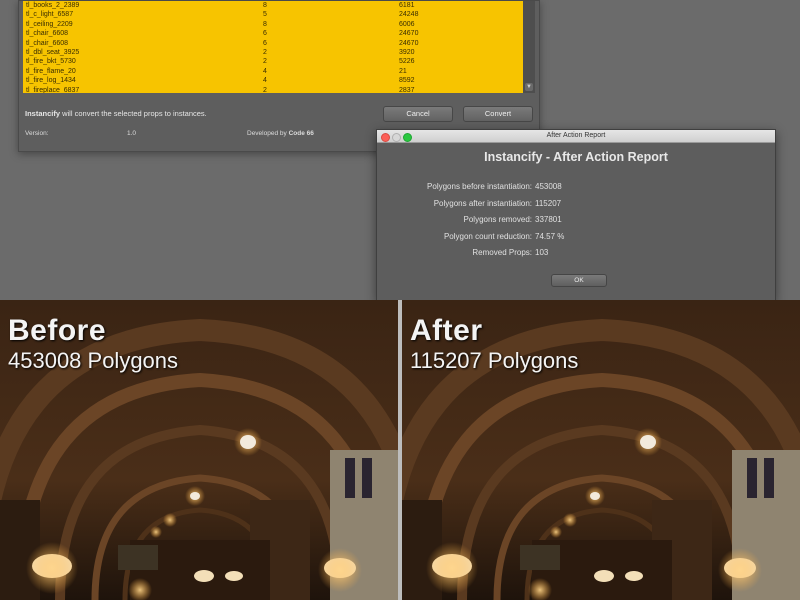  What do you see at coordinates (49, 24) in the screenshot?
I see `prop-name: tl_ceiling_2209` at bounding box center [49, 24].